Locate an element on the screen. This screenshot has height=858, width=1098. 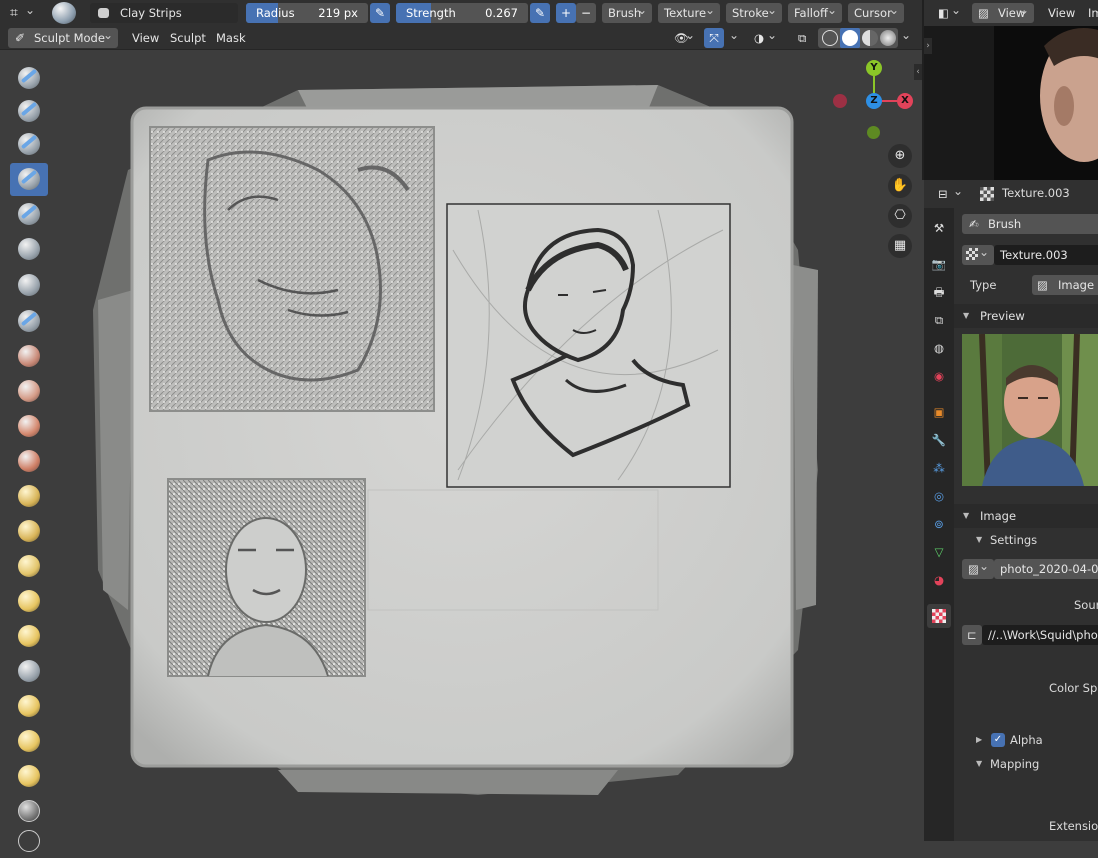
plus-text: + is located at coordinates (566, 13).